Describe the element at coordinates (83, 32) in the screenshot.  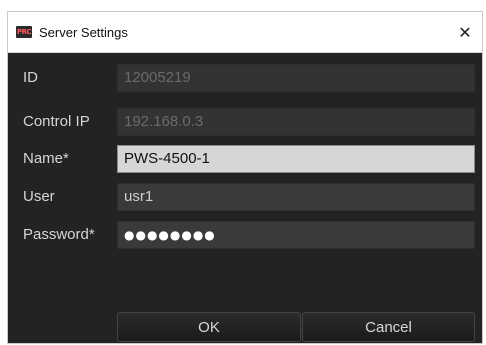
I see `dialog-title: Server Settings` at that location.